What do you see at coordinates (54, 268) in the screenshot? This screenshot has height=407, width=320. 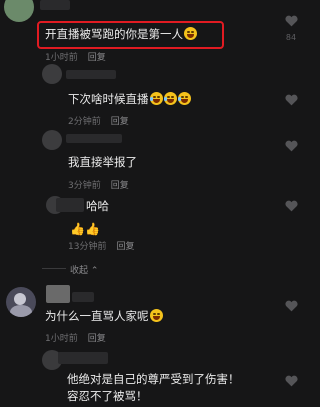 I see `collapse-divider` at bounding box center [54, 268].